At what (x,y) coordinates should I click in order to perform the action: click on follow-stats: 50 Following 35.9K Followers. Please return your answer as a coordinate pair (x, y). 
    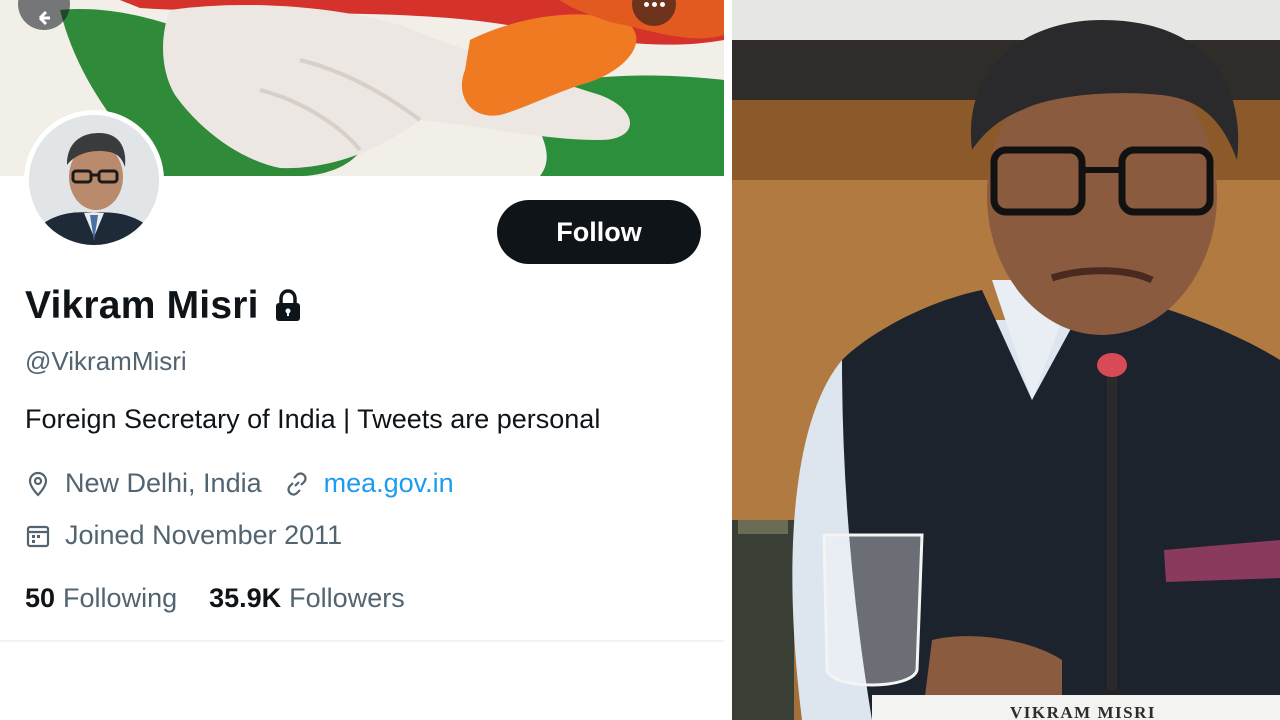
    Looking at the image, I should click on (231, 598).